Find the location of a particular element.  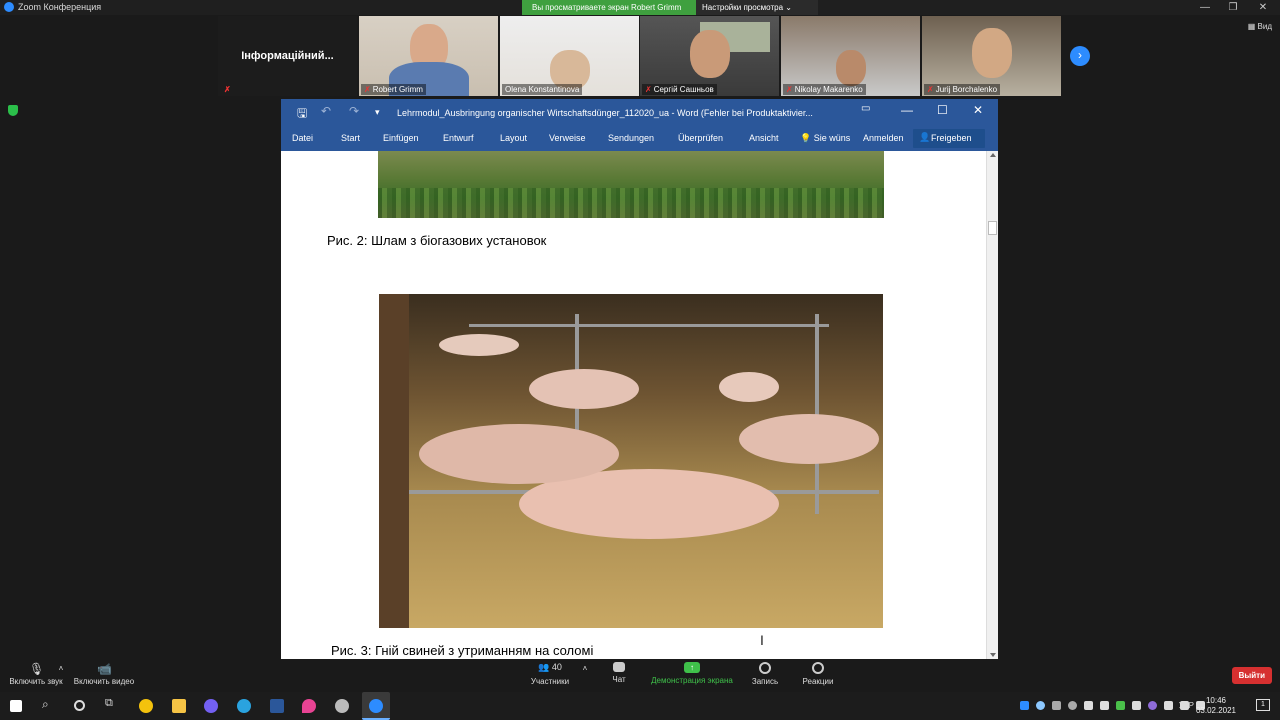

word-close-icon: ✕ is located at coordinates (978, 110).